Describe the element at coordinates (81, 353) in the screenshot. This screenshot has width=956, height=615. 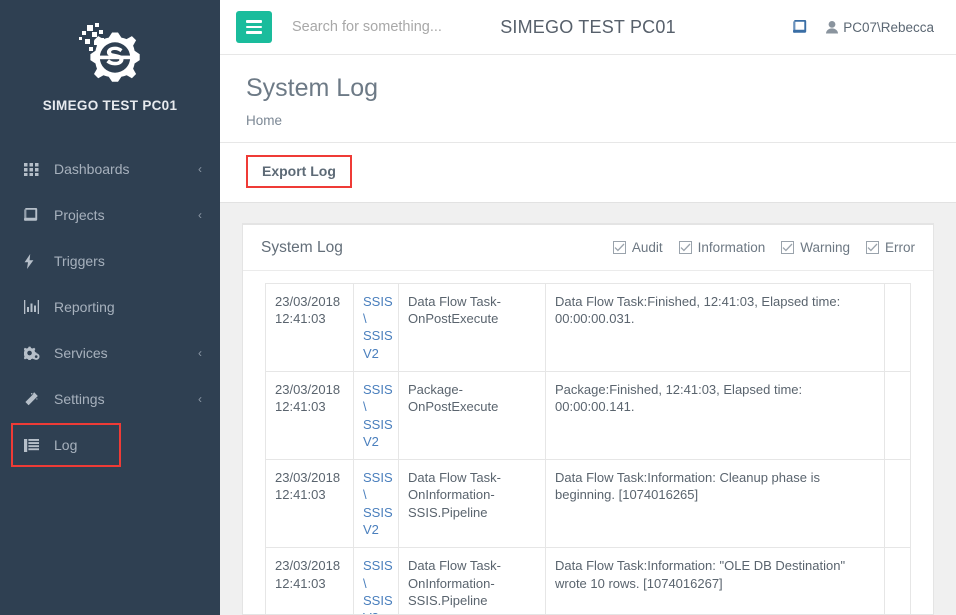
I see `sidebar-item-label: Services` at that location.